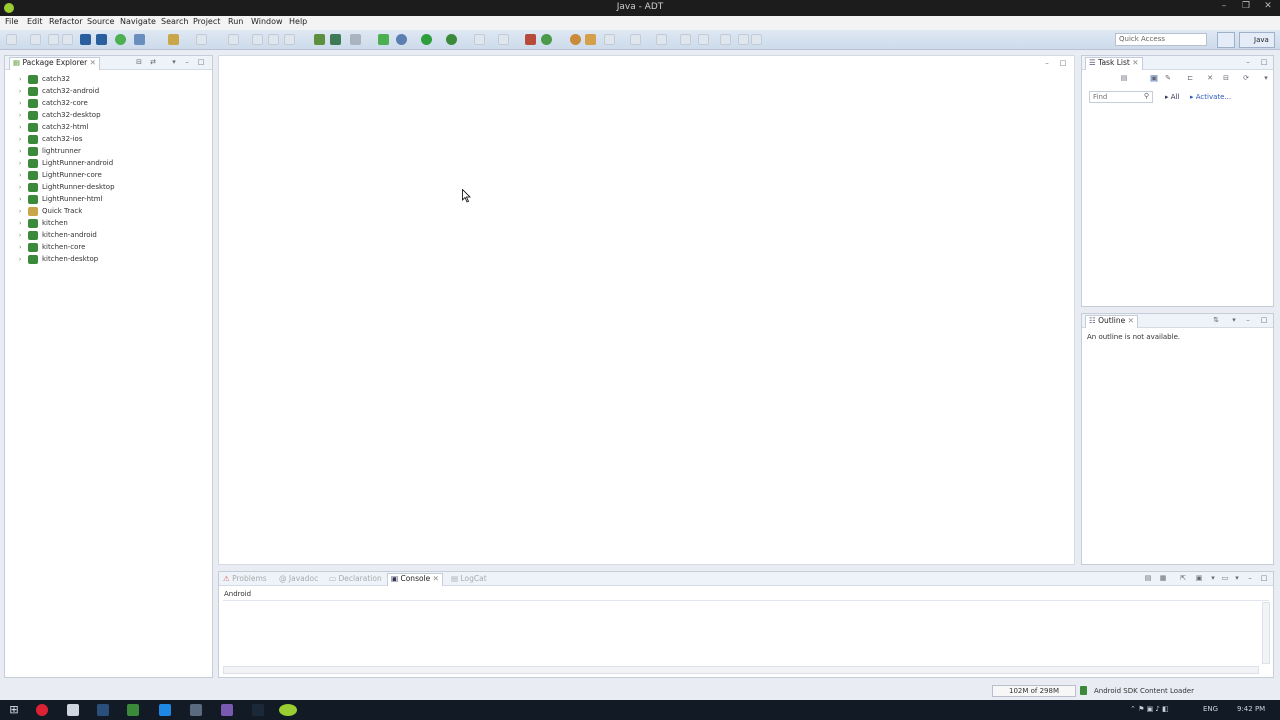 The image size is (1280, 720). I want to click on menu-run: Run, so click(235, 21).